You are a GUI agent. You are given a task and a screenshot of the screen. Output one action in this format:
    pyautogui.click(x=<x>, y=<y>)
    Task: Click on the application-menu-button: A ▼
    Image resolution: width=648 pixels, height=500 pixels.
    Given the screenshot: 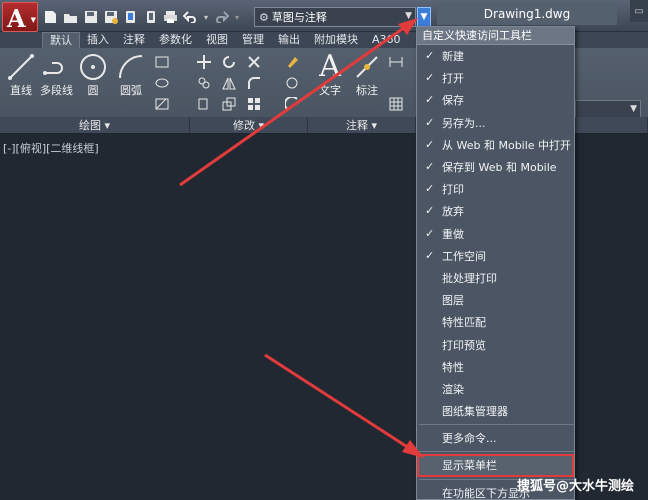 What is the action you would take?
    pyautogui.click(x=20, y=17)
    